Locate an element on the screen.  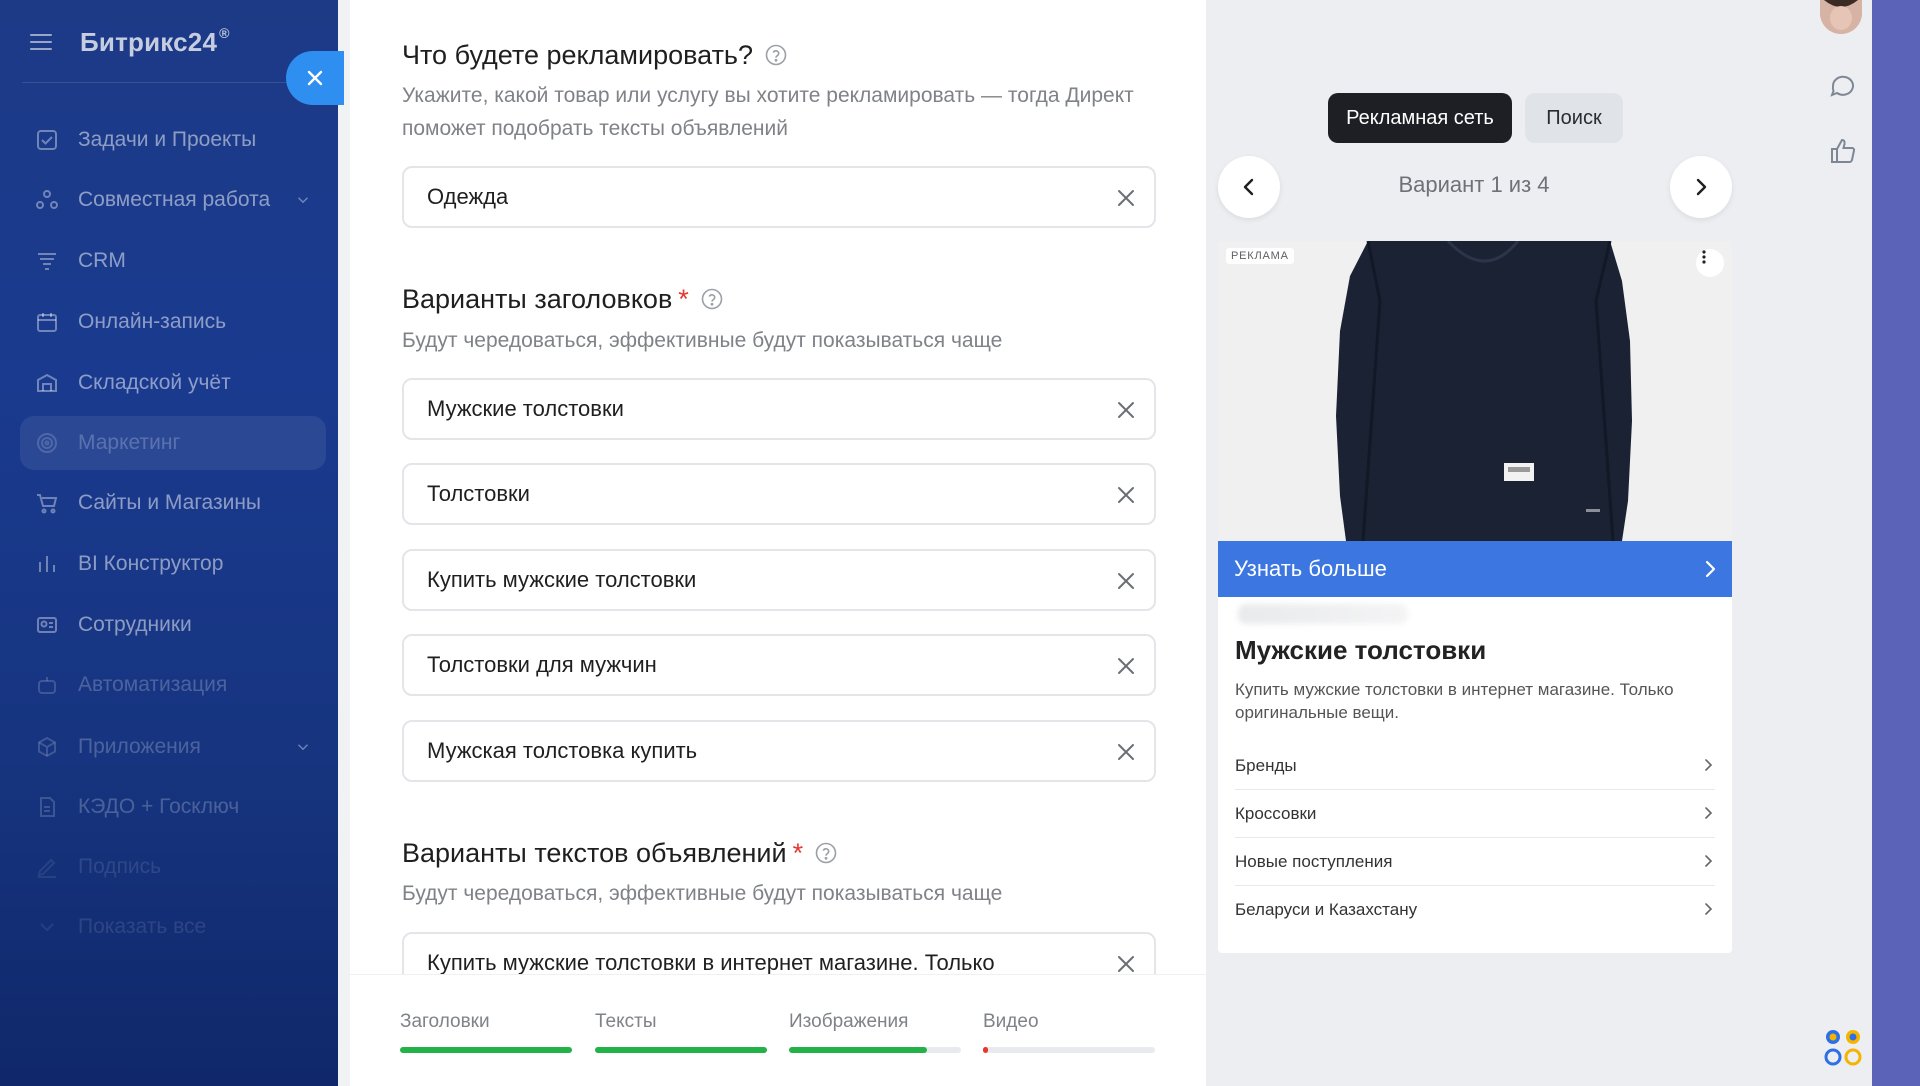
blurred-domain is located at coordinates (1323, 614).